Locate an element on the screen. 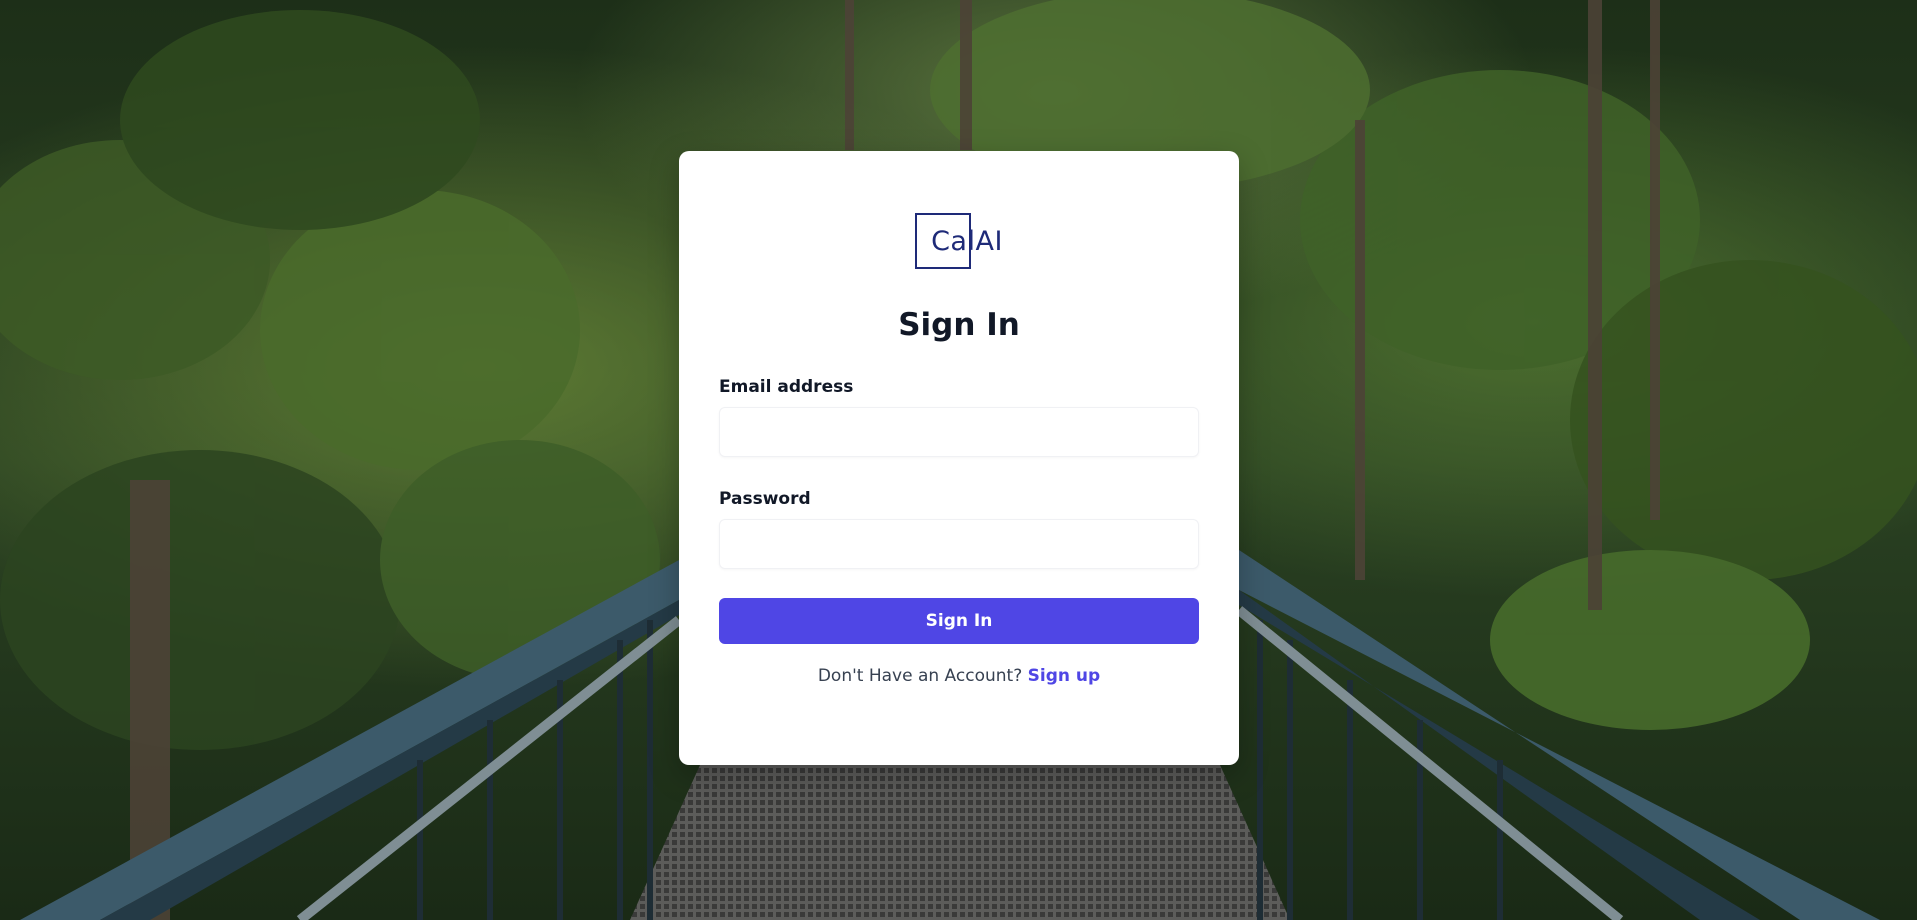  page-title: Sign In is located at coordinates (959, 325).